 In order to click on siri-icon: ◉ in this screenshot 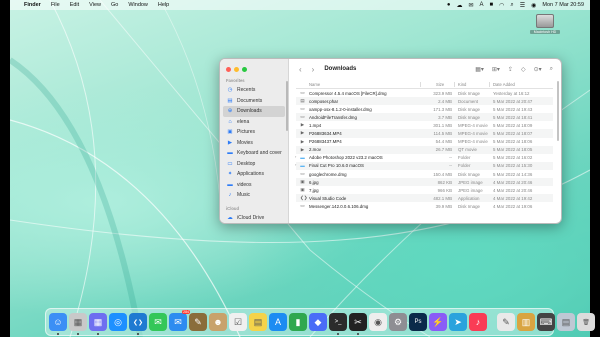, I will do `click(533, 5)`.